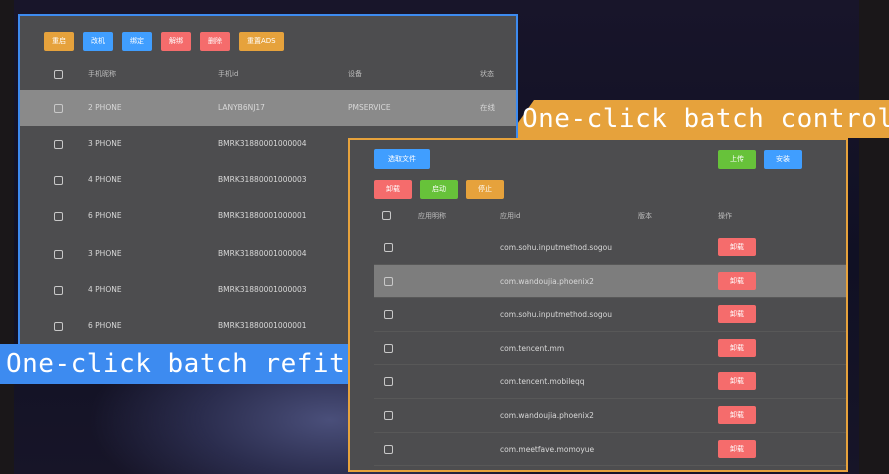 The image size is (889, 474). What do you see at coordinates (137, 41) in the screenshot?
I see `bind-button: 绑定` at bounding box center [137, 41].